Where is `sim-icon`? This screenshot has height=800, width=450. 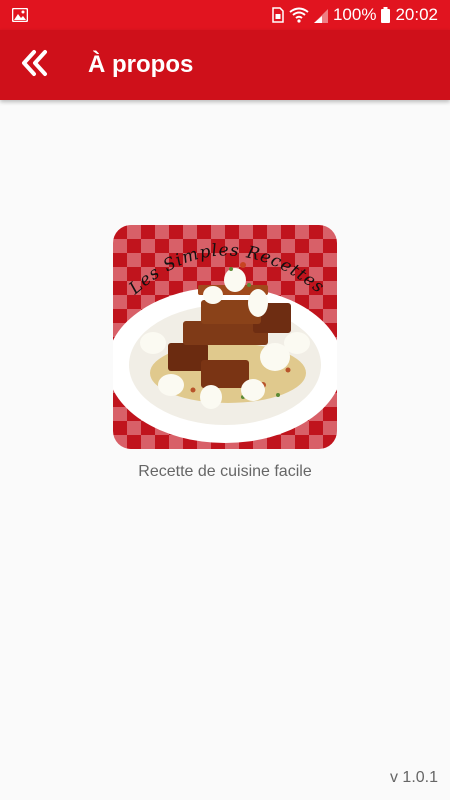 sim-icon is located at coordinates (278, 15).